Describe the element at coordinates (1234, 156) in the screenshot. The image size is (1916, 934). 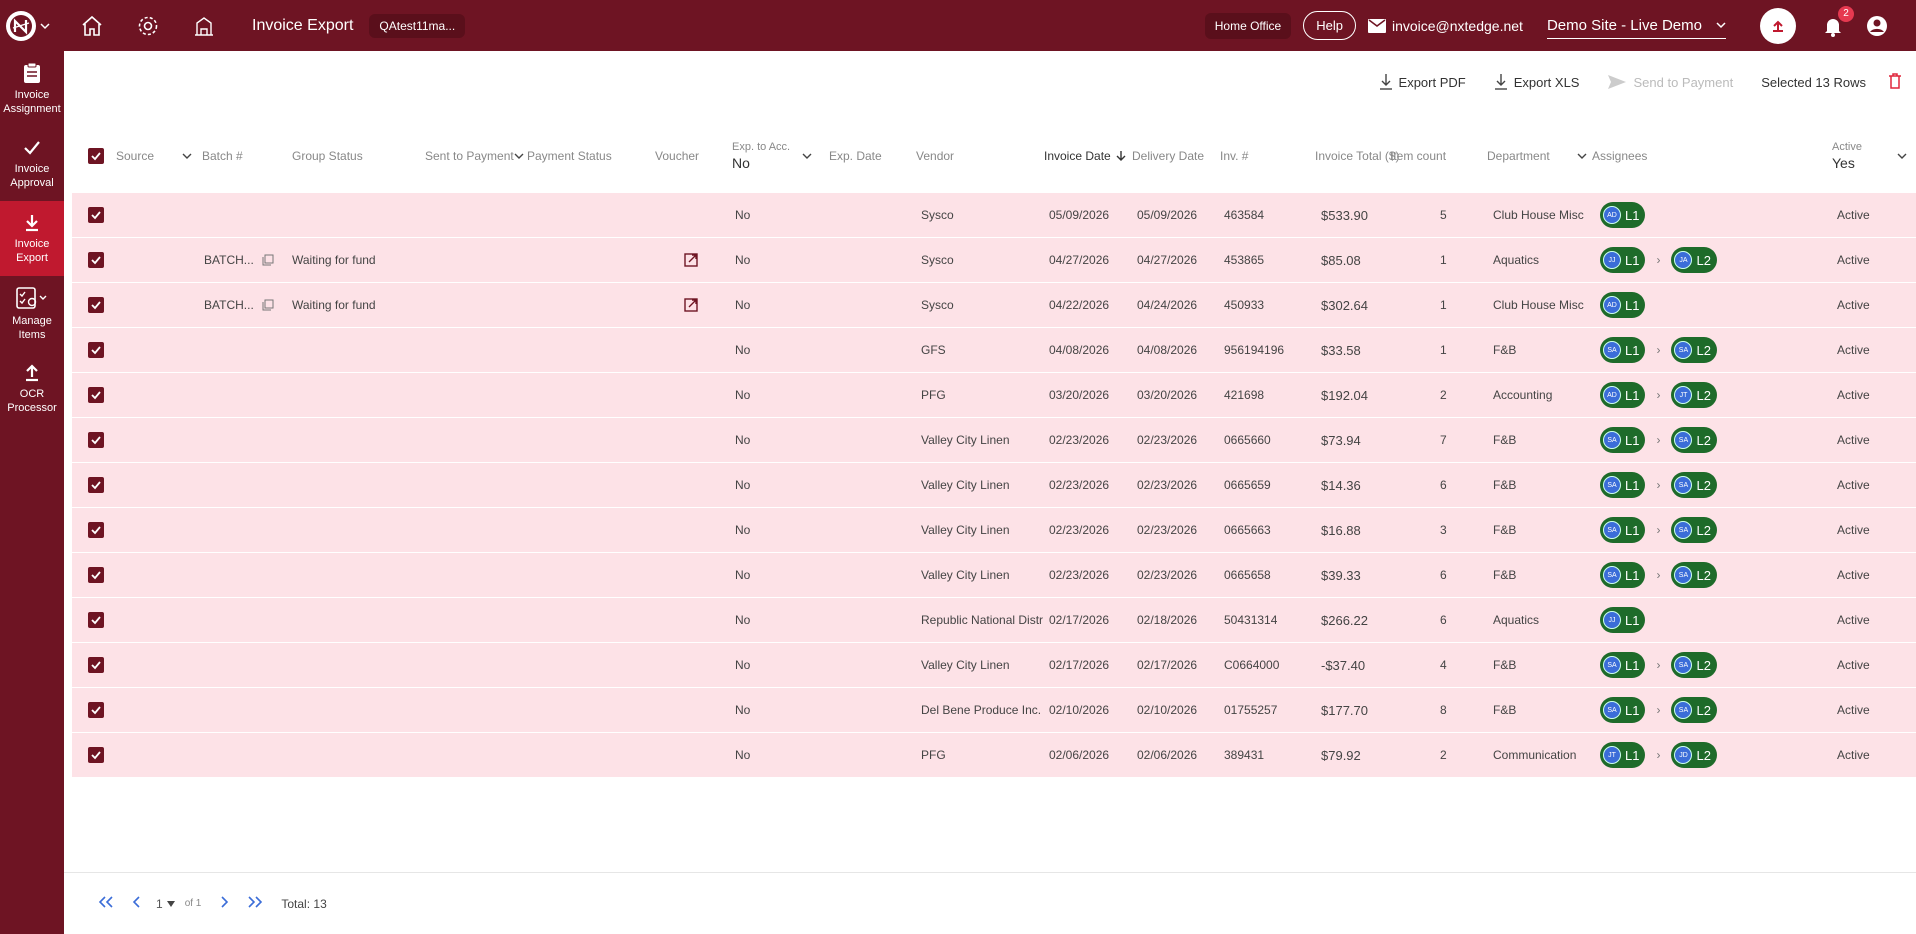
I see `column-inv-no: Inv. #` at that location.